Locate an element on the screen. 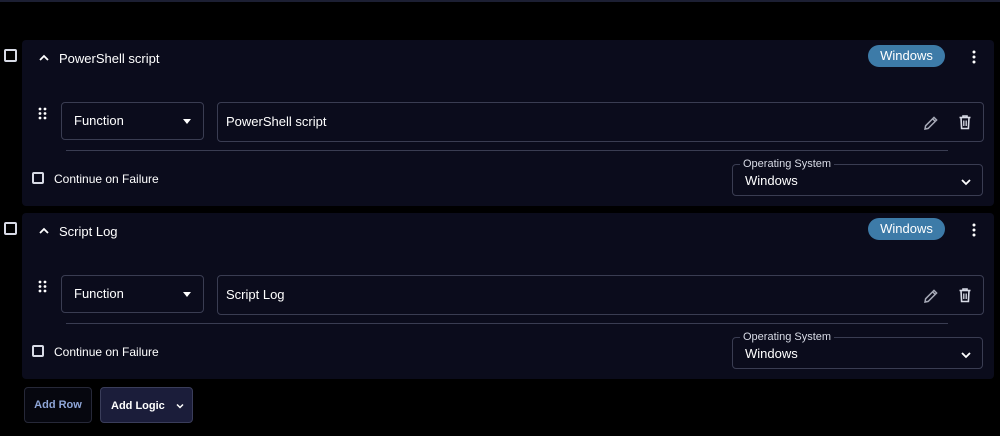  step-header: Script Log Windows is located at coordinates (508, 233).